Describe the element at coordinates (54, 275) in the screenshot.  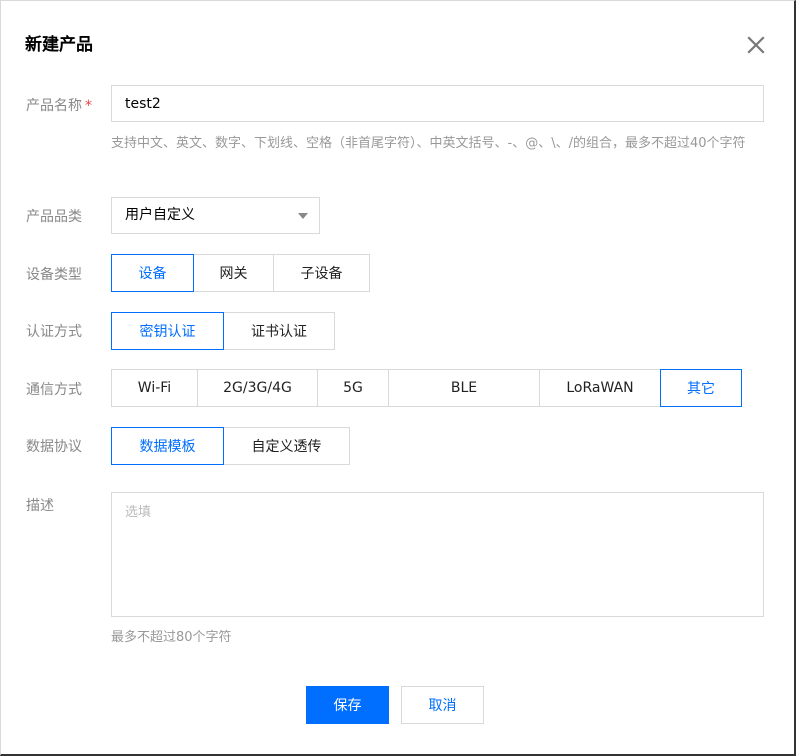
I see `device-type-label: 设备类型` at that location.